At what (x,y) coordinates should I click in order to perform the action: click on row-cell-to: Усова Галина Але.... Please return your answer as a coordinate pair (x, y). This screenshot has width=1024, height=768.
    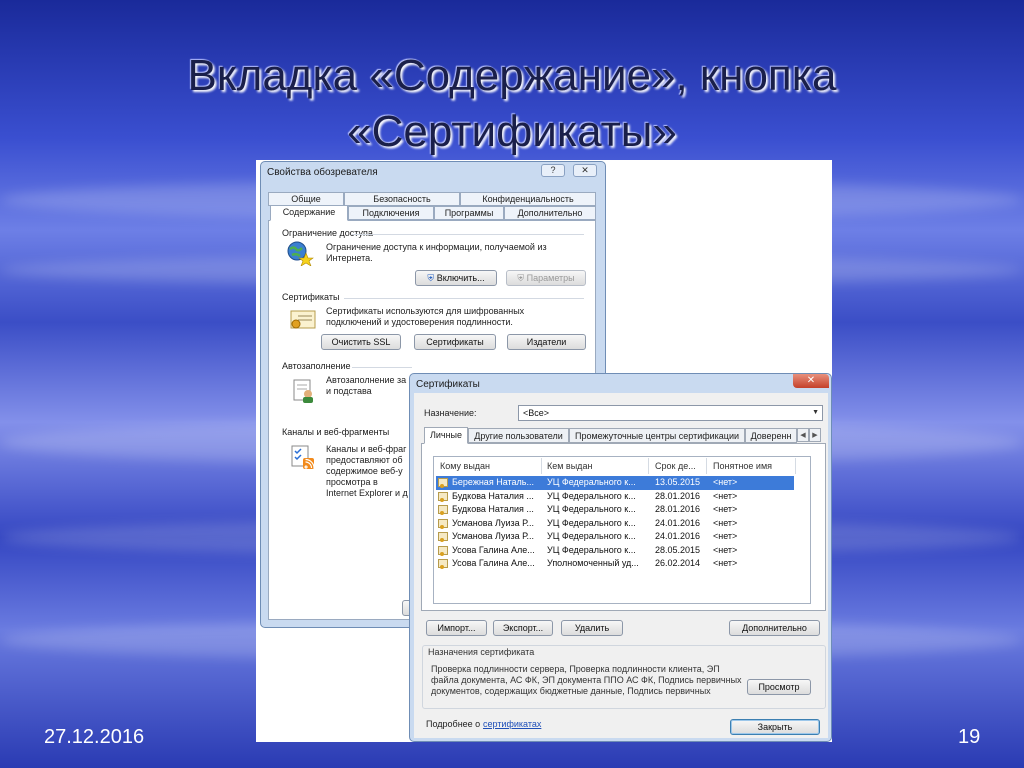
    Looking at the image, I should click on (493, 549).